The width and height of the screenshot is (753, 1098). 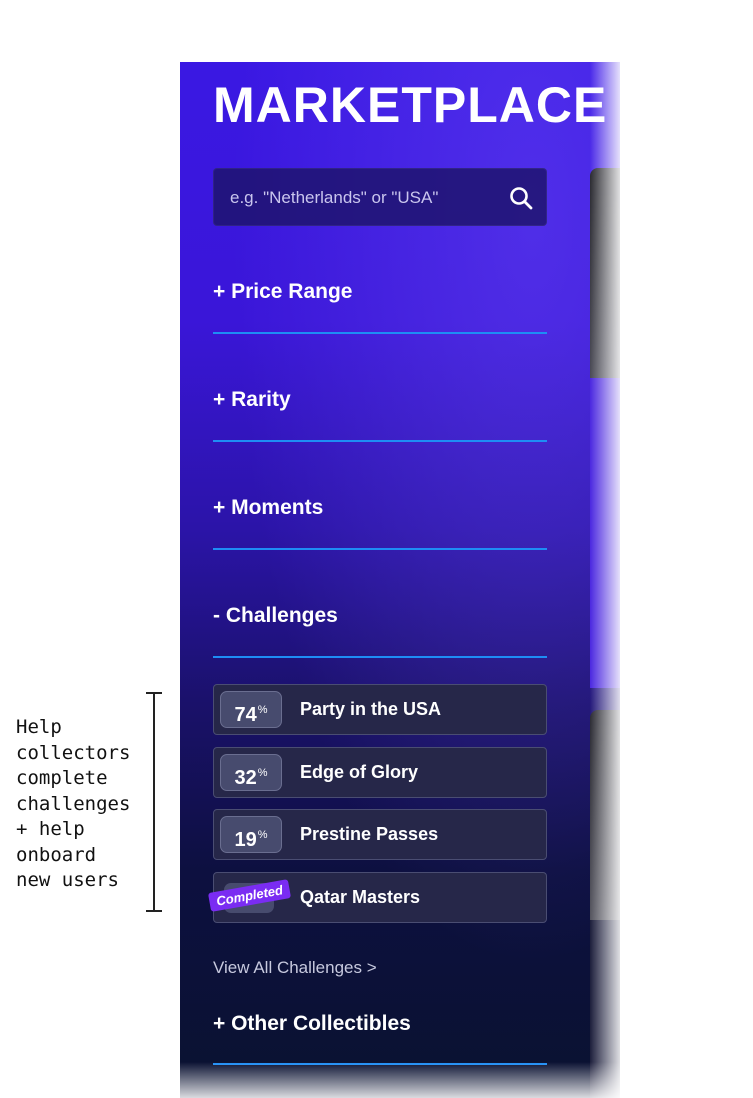 What do you see at coordinates (521, 198) in the screenshot?
I see `search-icon` at bounding box center [521, 198].